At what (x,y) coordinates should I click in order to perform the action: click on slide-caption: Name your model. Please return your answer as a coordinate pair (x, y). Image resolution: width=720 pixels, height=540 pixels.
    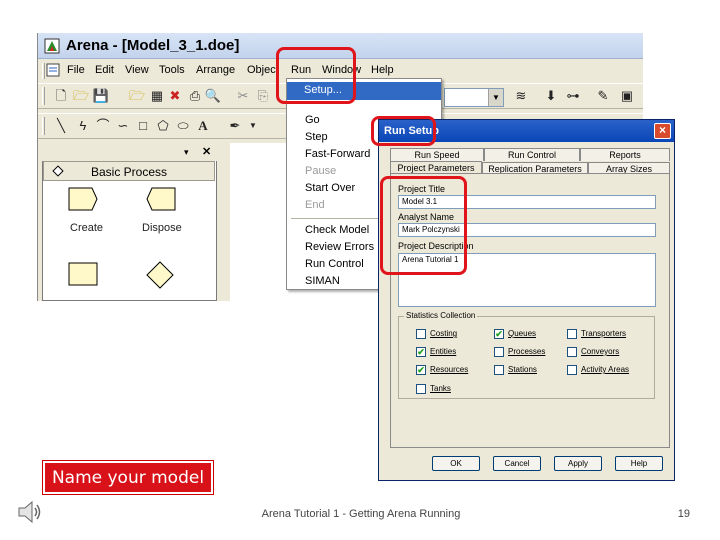
    Looking at the image, I should click on (128, 477).